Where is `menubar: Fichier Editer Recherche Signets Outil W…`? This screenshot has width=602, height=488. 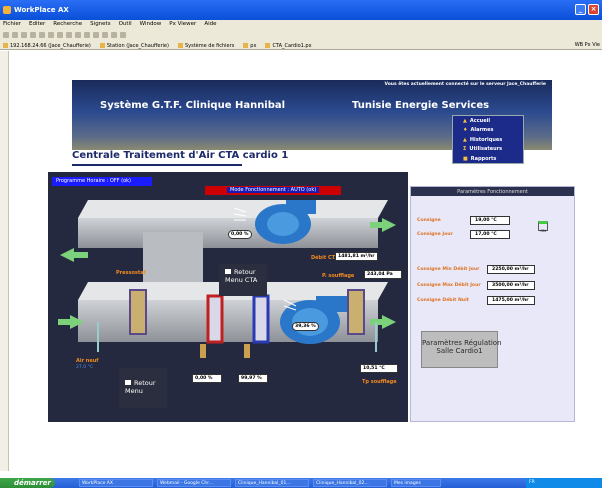 menubar: Fichier Editer Recherche Signets Outil W… is located at coordinates (301, 25).